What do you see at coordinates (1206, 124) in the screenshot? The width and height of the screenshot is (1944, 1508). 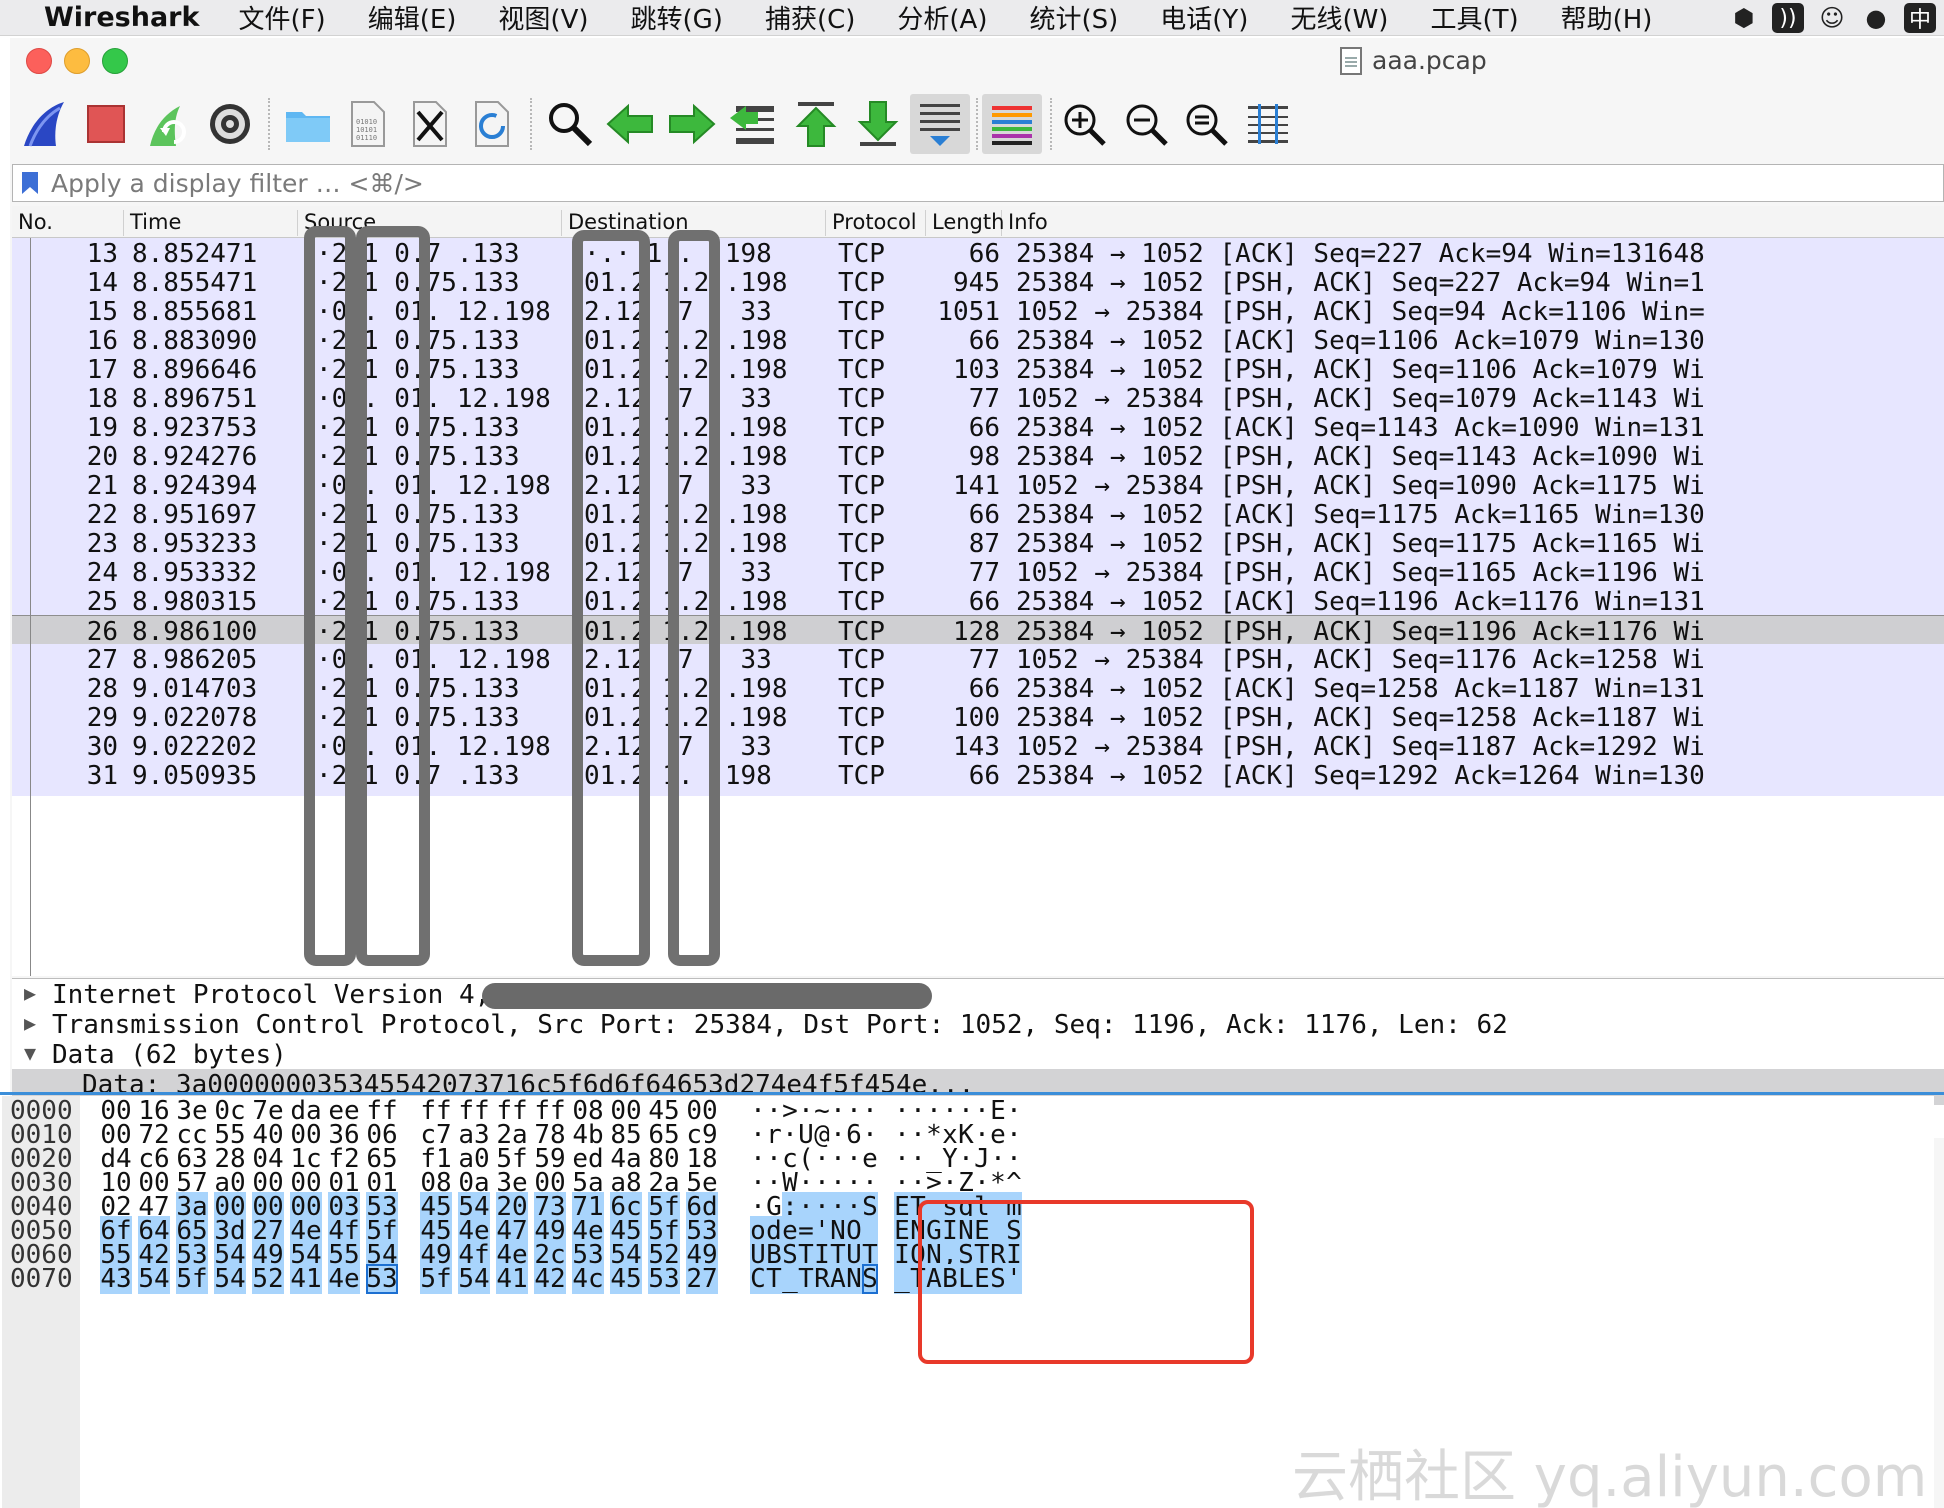 I see `zoom-reset-icon` at bounding box center [1206, 124].